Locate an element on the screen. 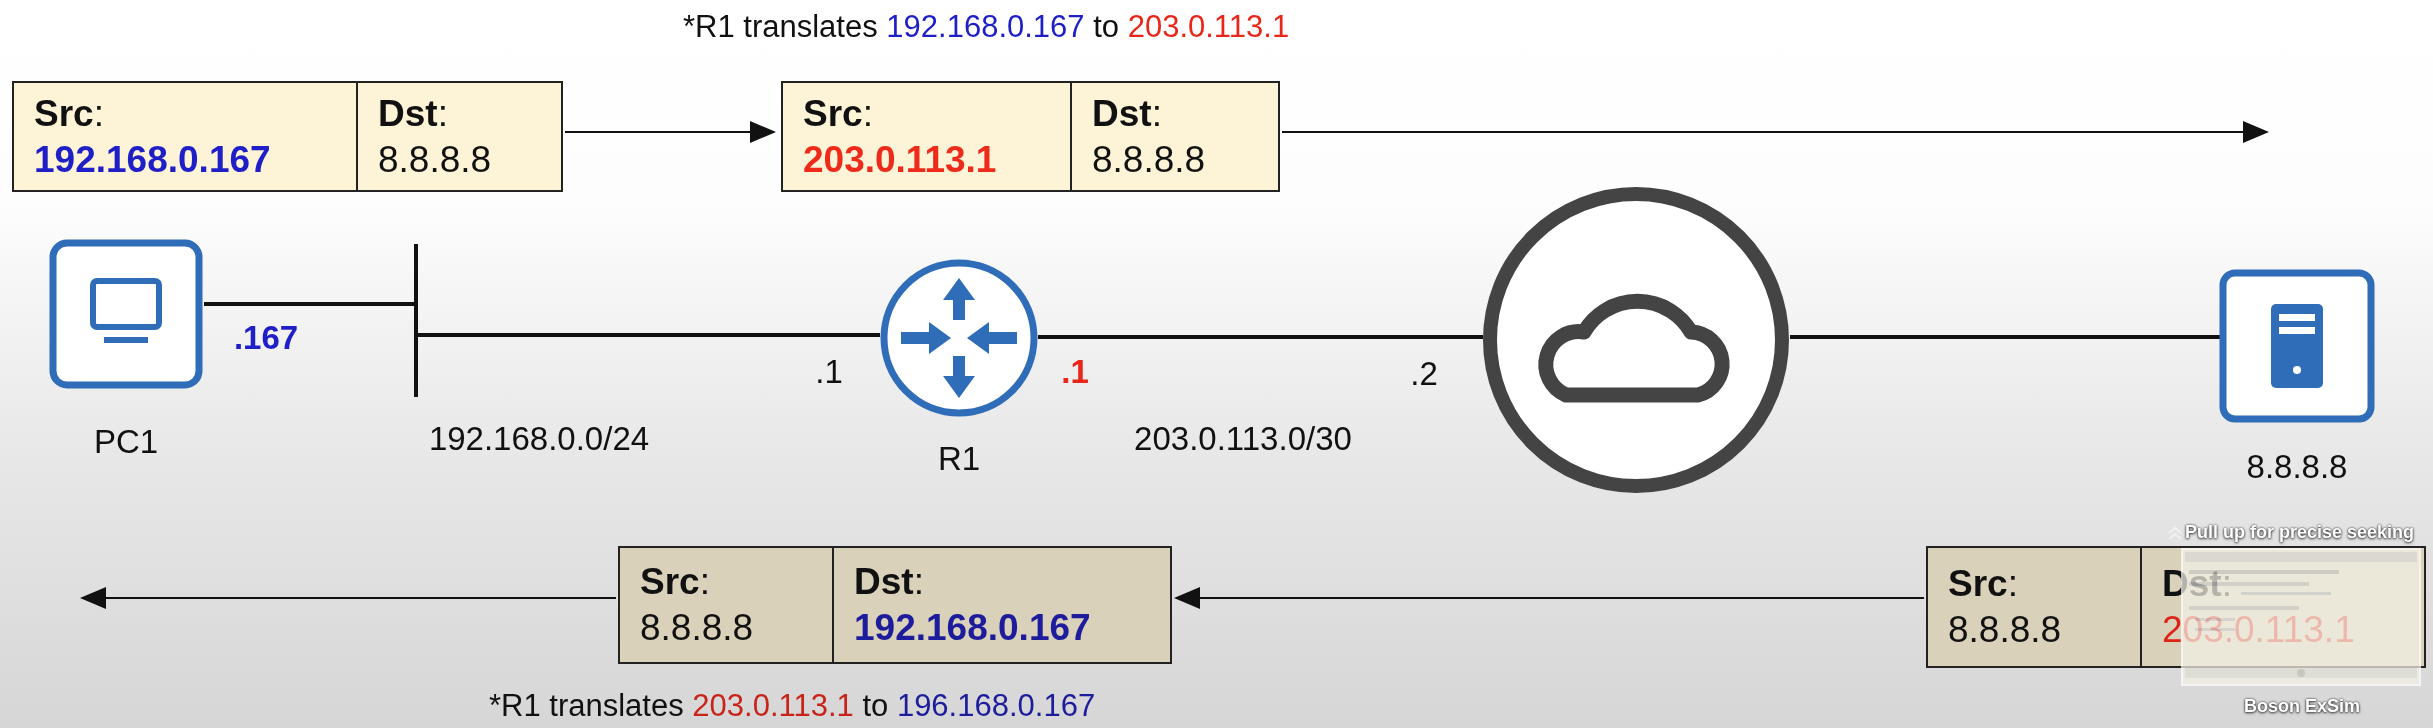 This screenshot has width=2433, height=728. subnet-label: 192.168.0.0/24 is located at coordinates (539, 439).